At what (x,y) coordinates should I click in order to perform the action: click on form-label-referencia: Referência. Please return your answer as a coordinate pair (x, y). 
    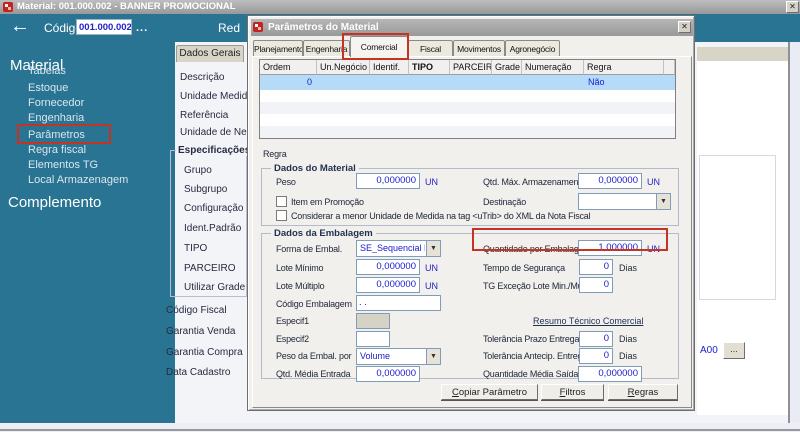
    Looking at the image, I should click on (204, 115).